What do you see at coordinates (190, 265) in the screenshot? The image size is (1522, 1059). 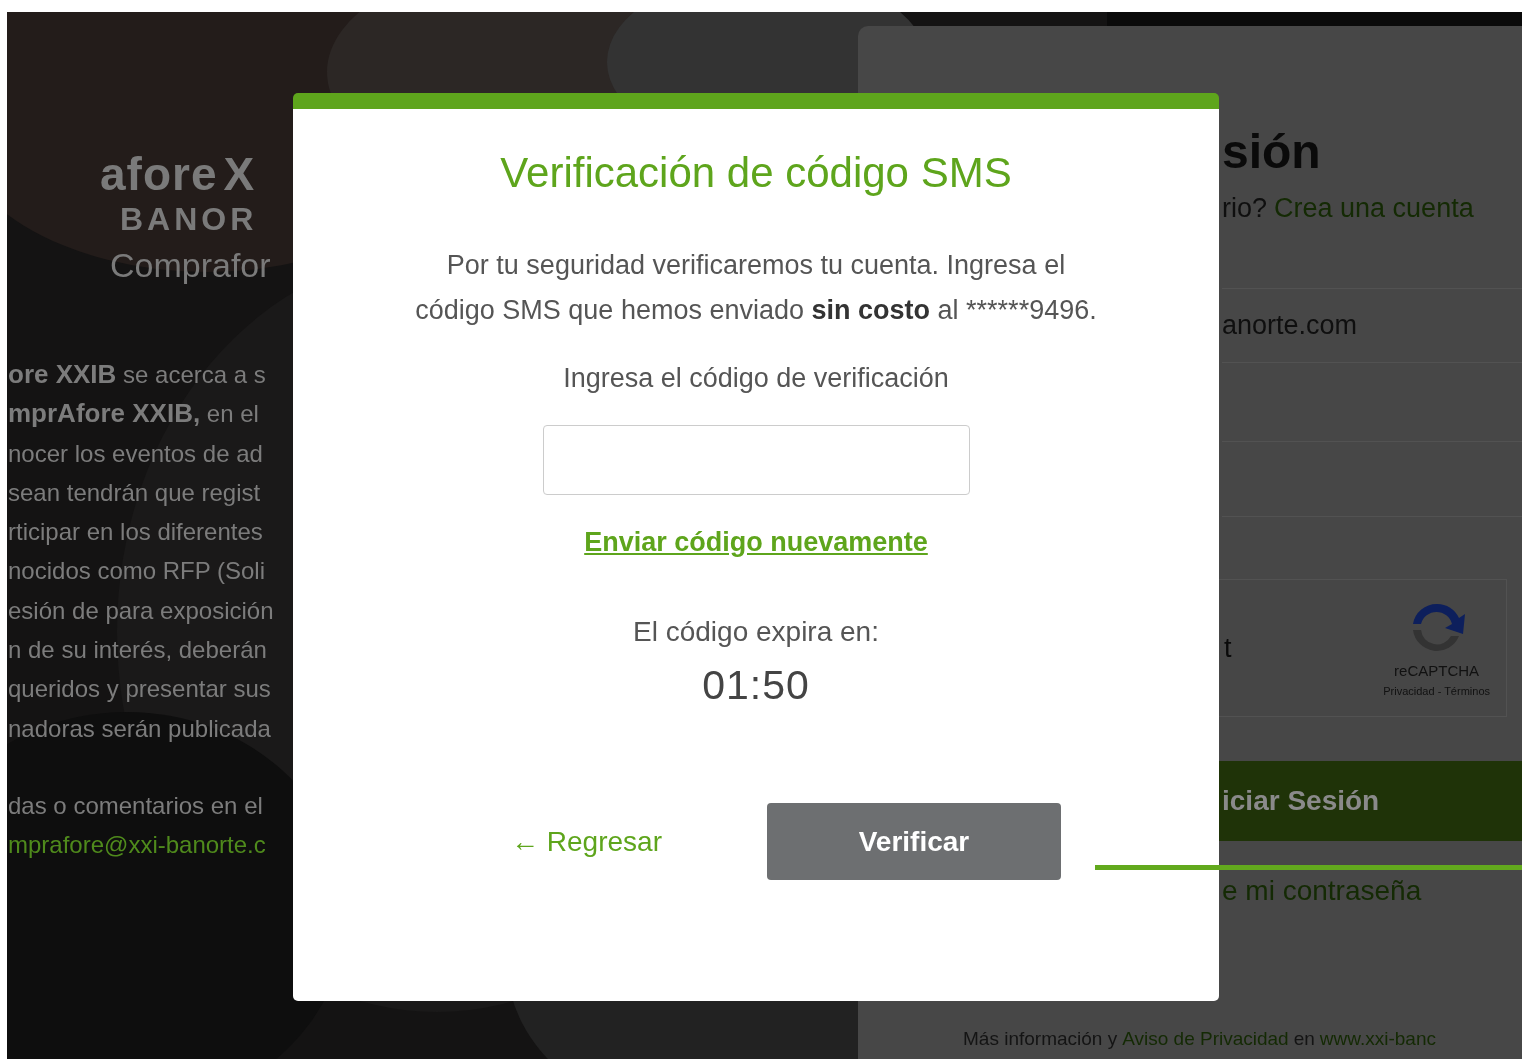 I see `logo-subtitle: Comprafor` at bounding box center [190, 265].